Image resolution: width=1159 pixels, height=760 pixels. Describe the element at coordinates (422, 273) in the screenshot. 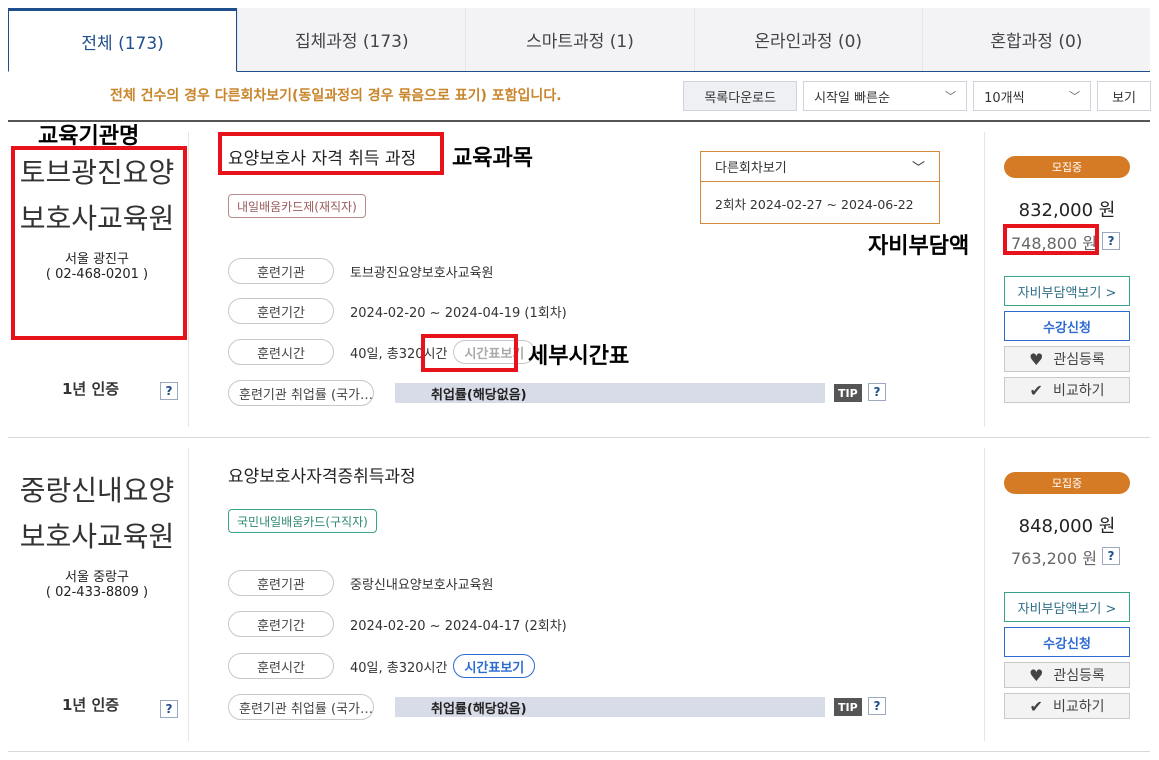

I see `org-value: 토브광진요양보호사교육원` at that location.